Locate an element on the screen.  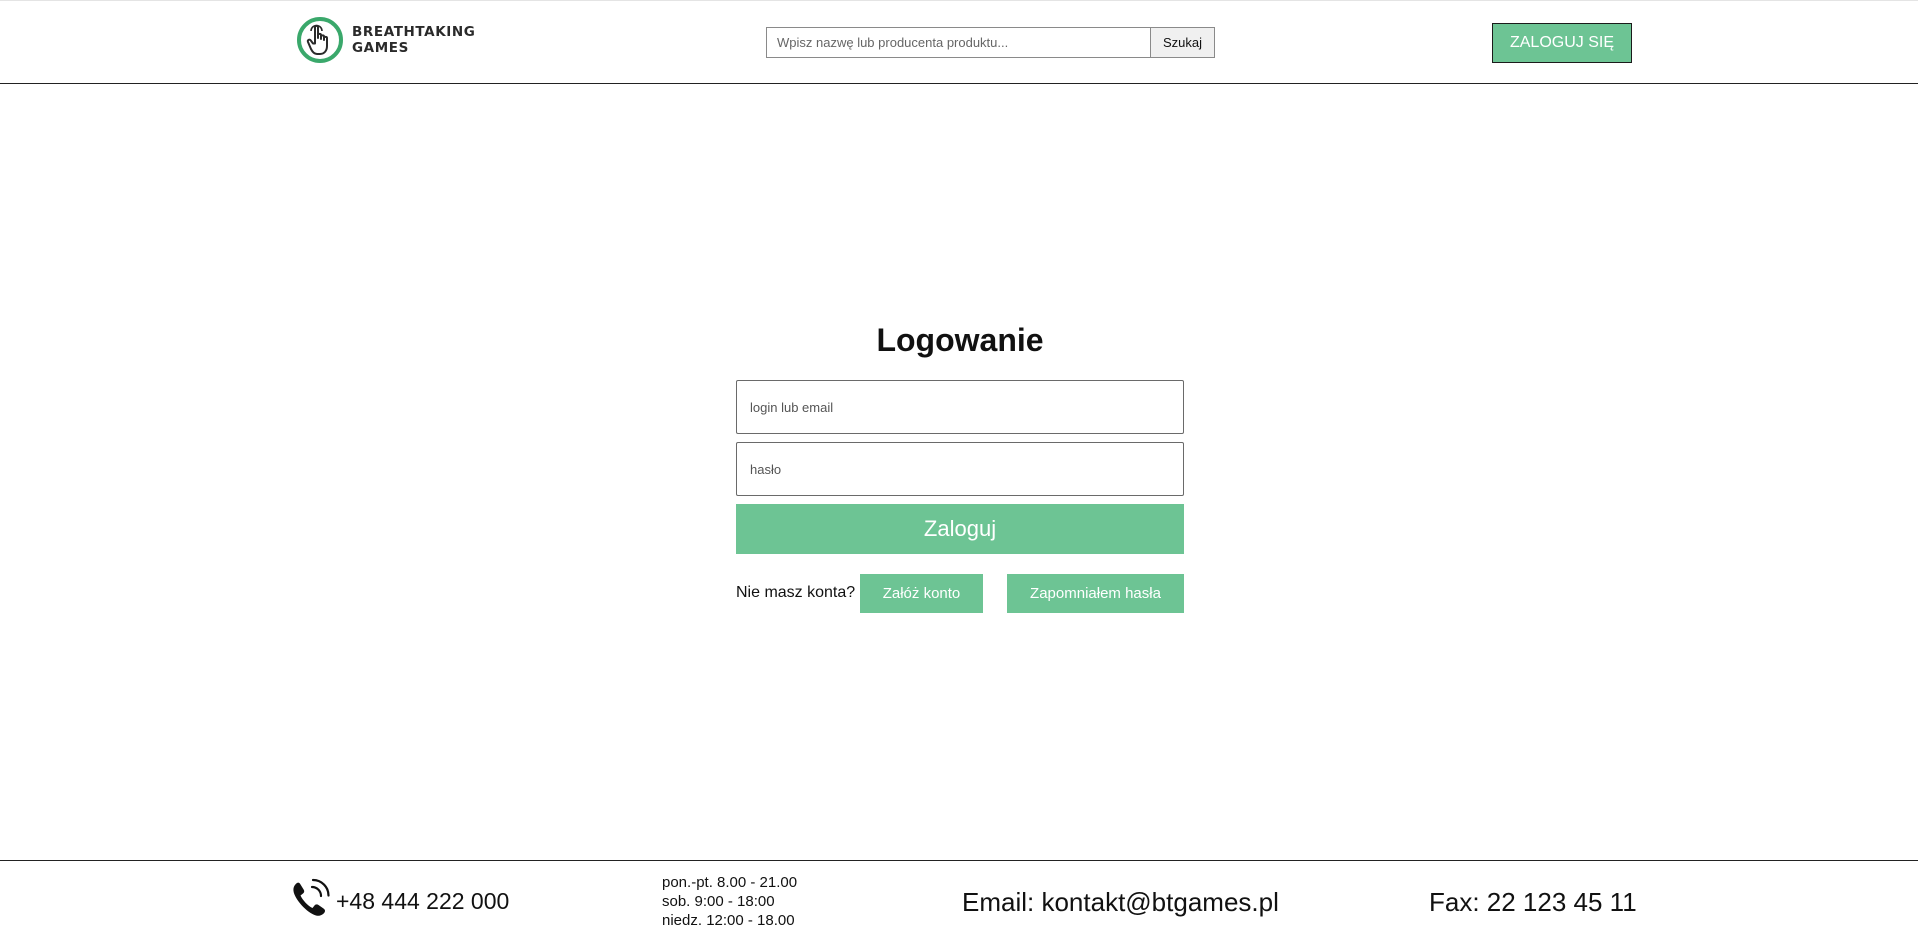
header-login-button: ZALOGUJ SIĘ is located at coordinates (1562, 43).